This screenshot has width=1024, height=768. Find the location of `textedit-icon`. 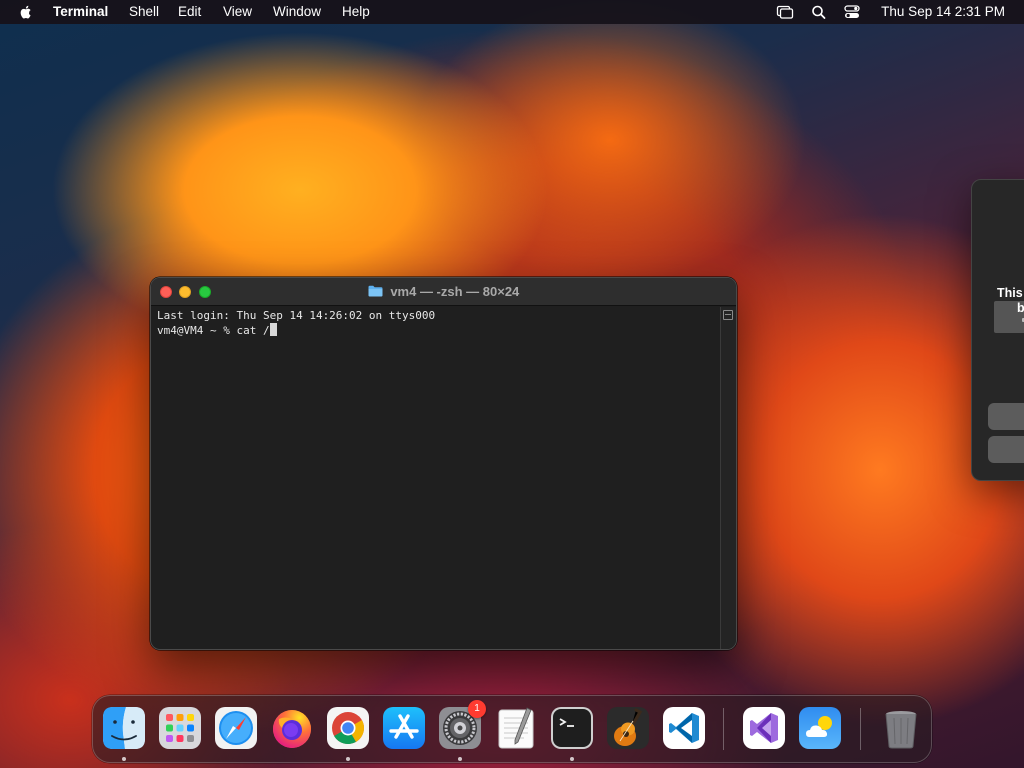

textedit-icon is located at coordinates (516, 728).